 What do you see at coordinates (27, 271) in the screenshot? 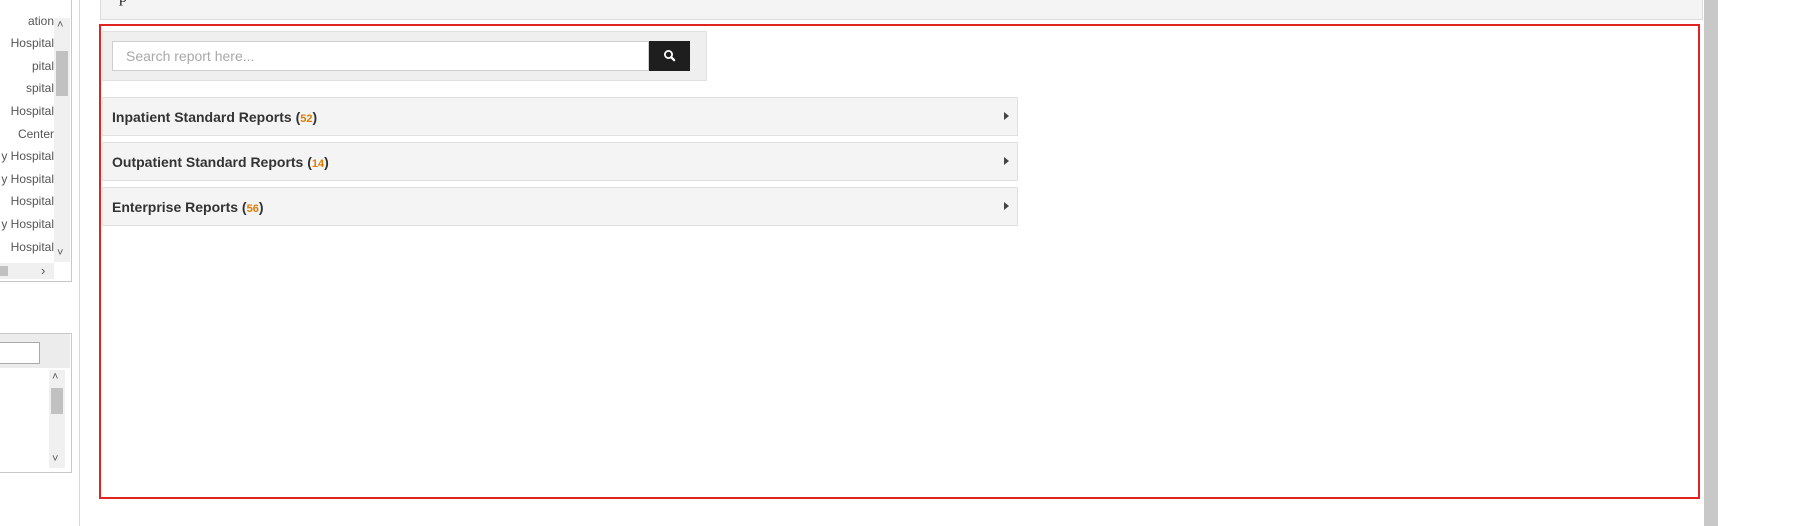
I see `facility-list-horizontal-scrollbar: ›` at bounding box center [27, 271].